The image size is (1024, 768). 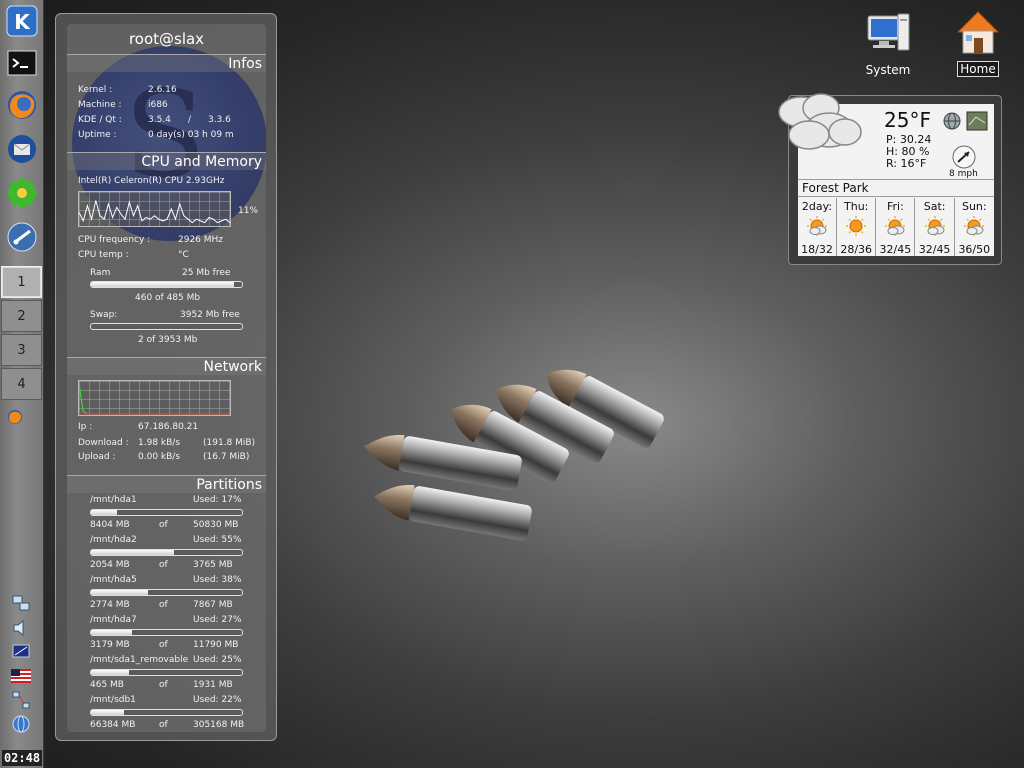 I want to click on cloudy-weather-icon, so click(x=821, y=127).